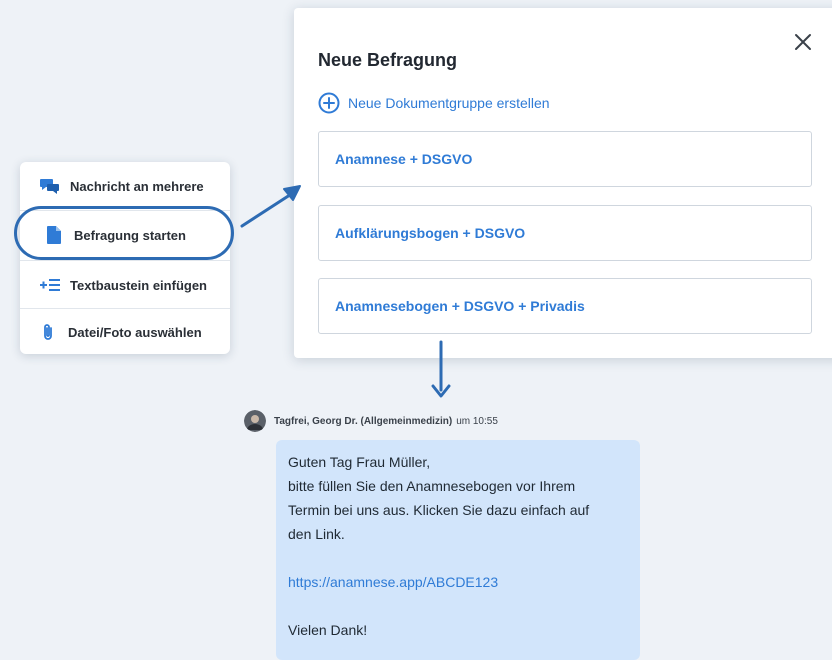 The image size is (832, 660). I want to click on menu-item-message-multiple: Nachricht an mehrere, so click(125, 186).